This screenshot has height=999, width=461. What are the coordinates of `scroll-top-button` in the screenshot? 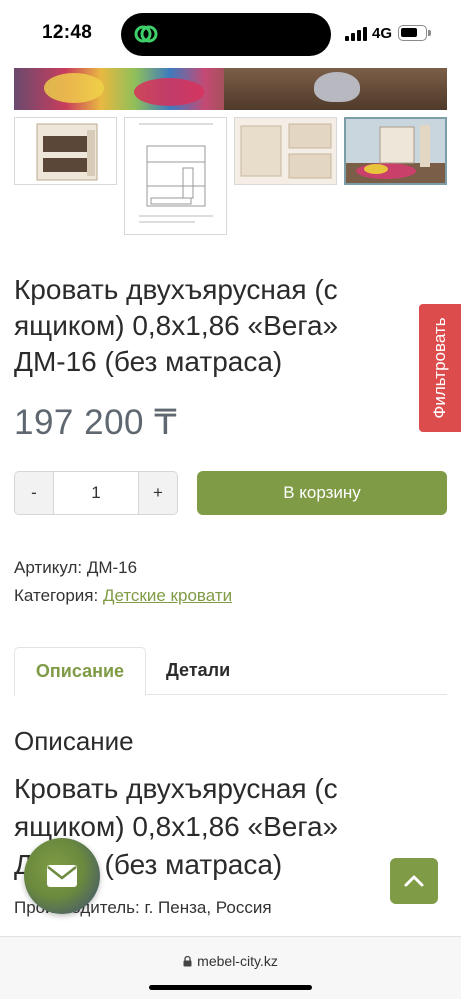 It's located at (414, 881).